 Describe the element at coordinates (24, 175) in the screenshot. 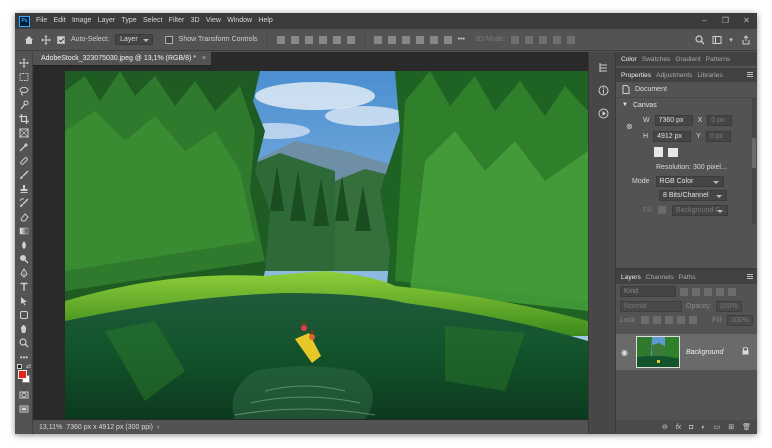

I see `brush-tool-icon` at that location.